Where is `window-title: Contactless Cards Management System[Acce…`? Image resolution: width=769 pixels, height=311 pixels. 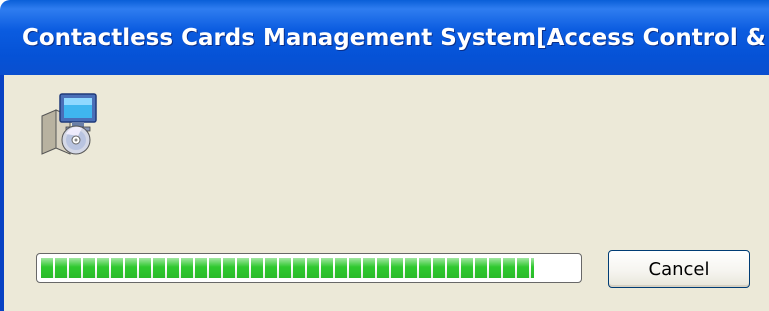
window-title: Contactless Cards Management System[Acce… is located at coordinates (395, 38).